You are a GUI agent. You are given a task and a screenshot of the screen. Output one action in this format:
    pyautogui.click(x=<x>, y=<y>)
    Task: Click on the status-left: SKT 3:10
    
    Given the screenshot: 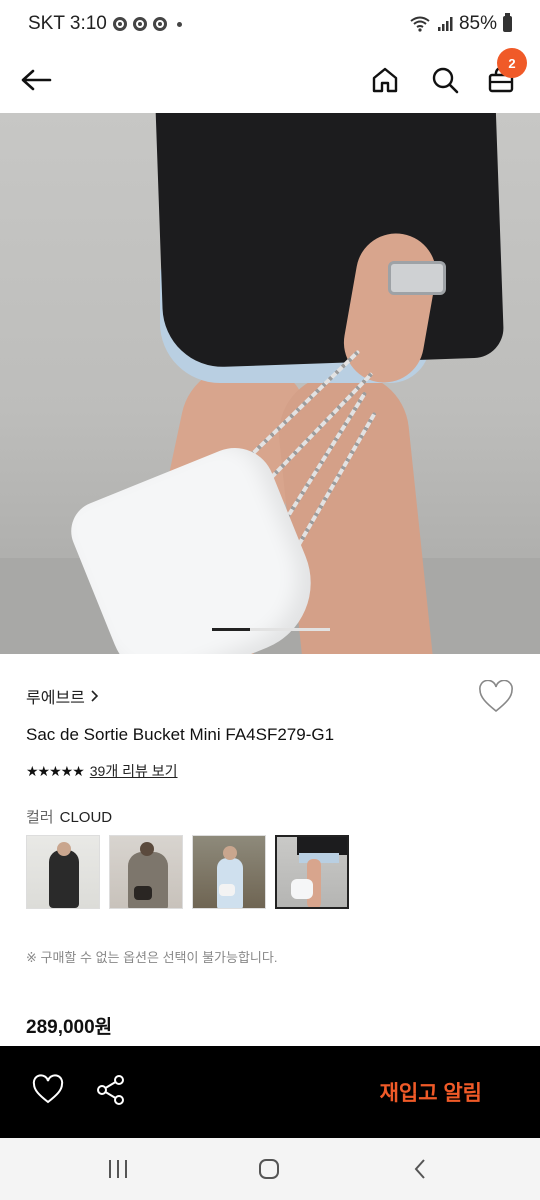 What is the action you would take?
    pyautogui.click(x=105, y=24)
    